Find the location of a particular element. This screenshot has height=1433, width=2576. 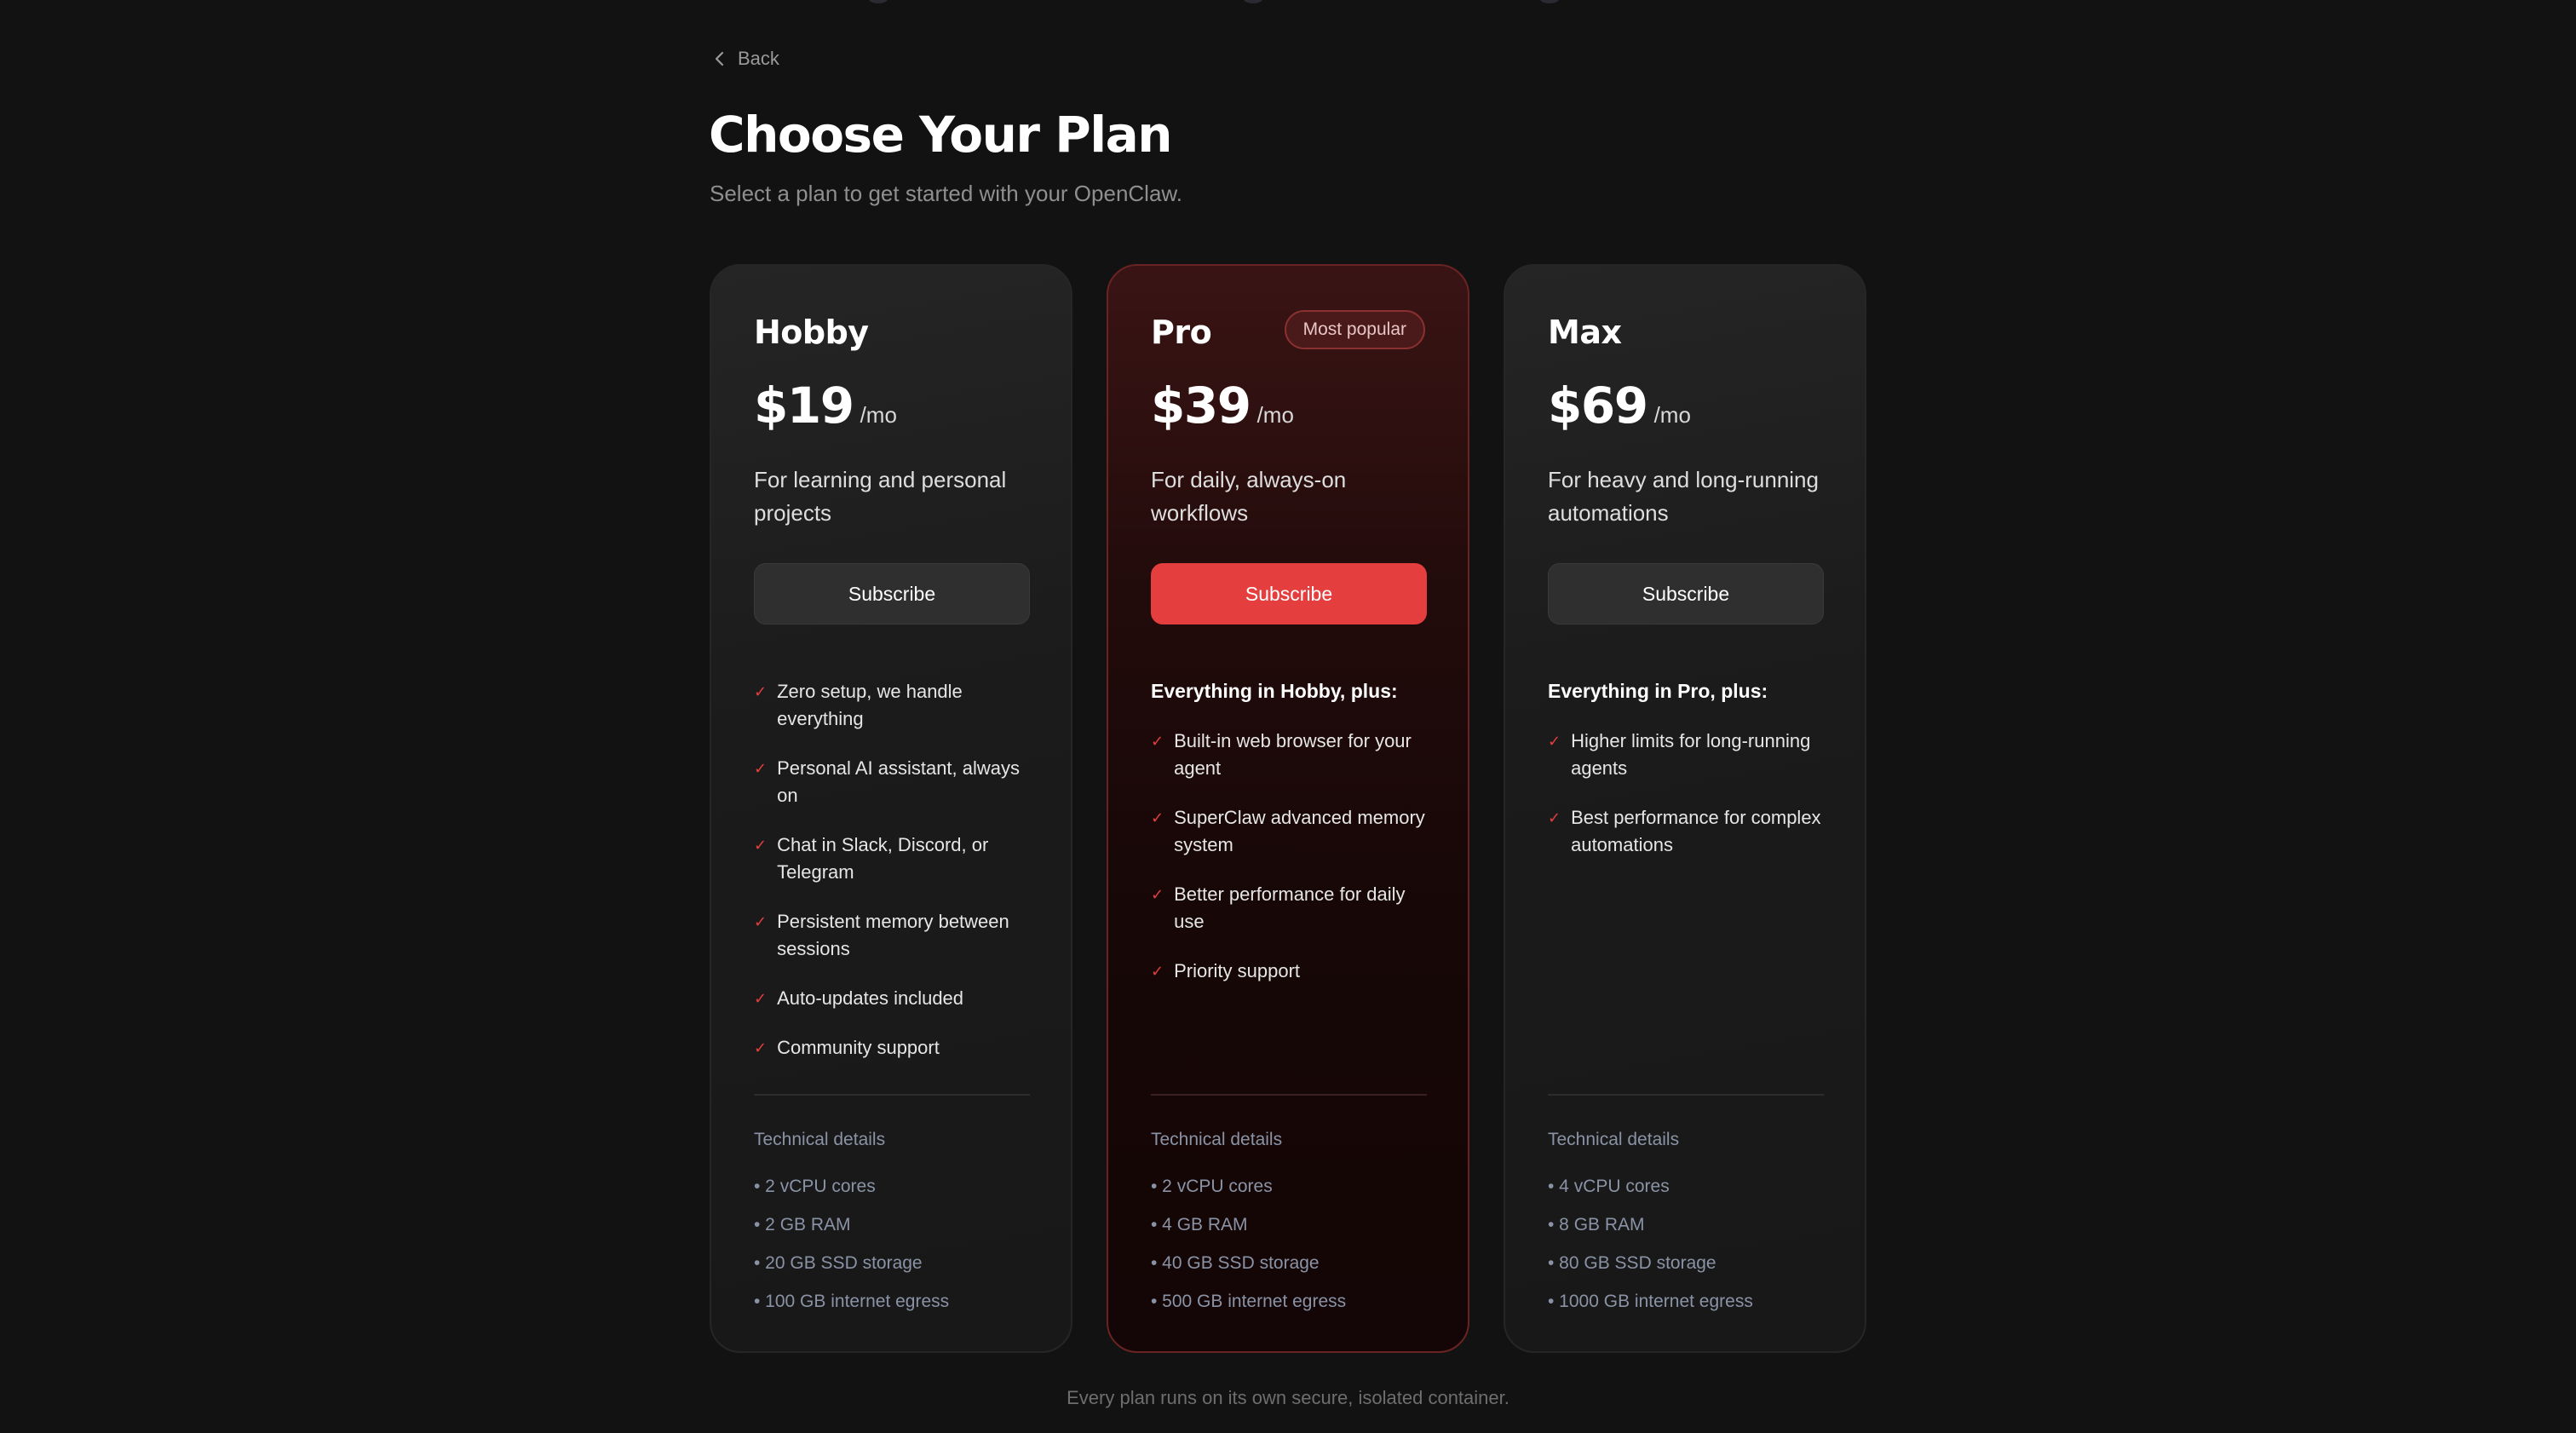

feature-item: ✓ SuperClaw advanced memory system is located at coordinates (1291, 831).